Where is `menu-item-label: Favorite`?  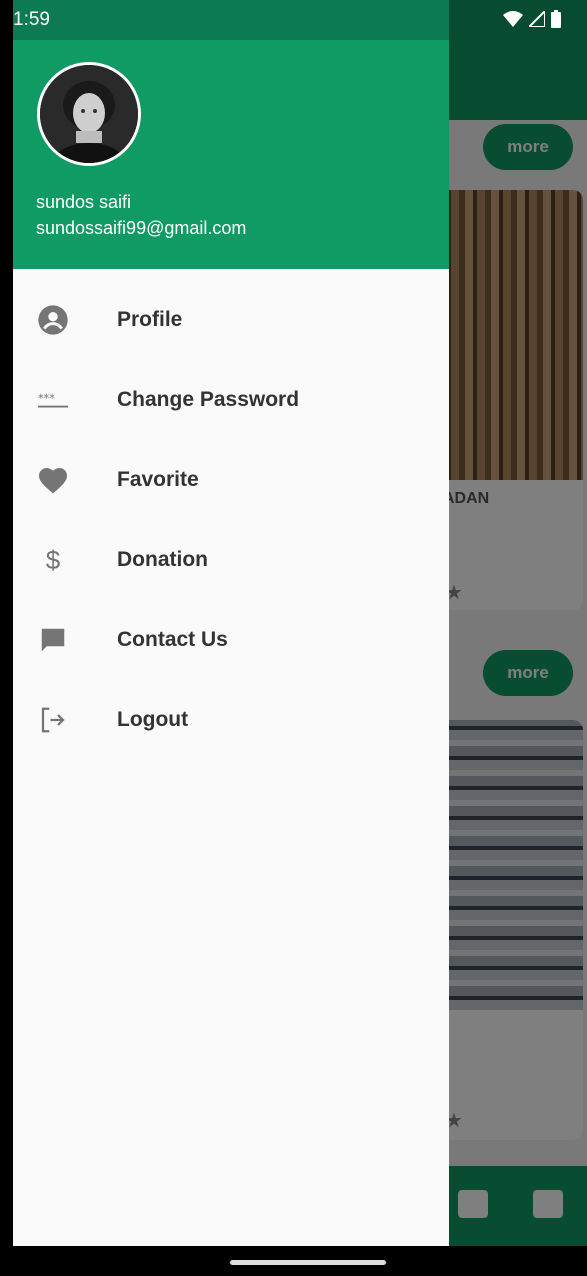
menu-item-label: Favorite is located at coordinates (158, 479).